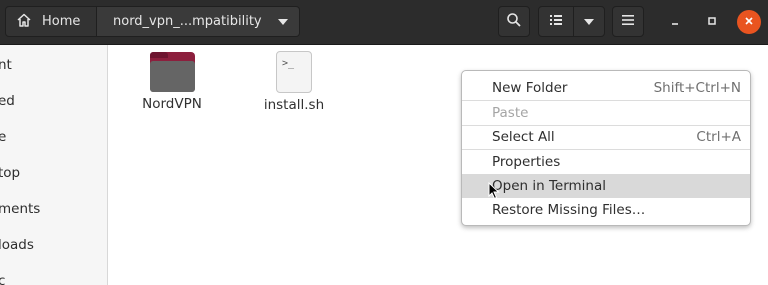 This screenshot has width=768, height=285. Describe the element at coordinates (54, 165) in the screenshot. I see `places-sidebar: nt ed e top ments loads c` at that location.